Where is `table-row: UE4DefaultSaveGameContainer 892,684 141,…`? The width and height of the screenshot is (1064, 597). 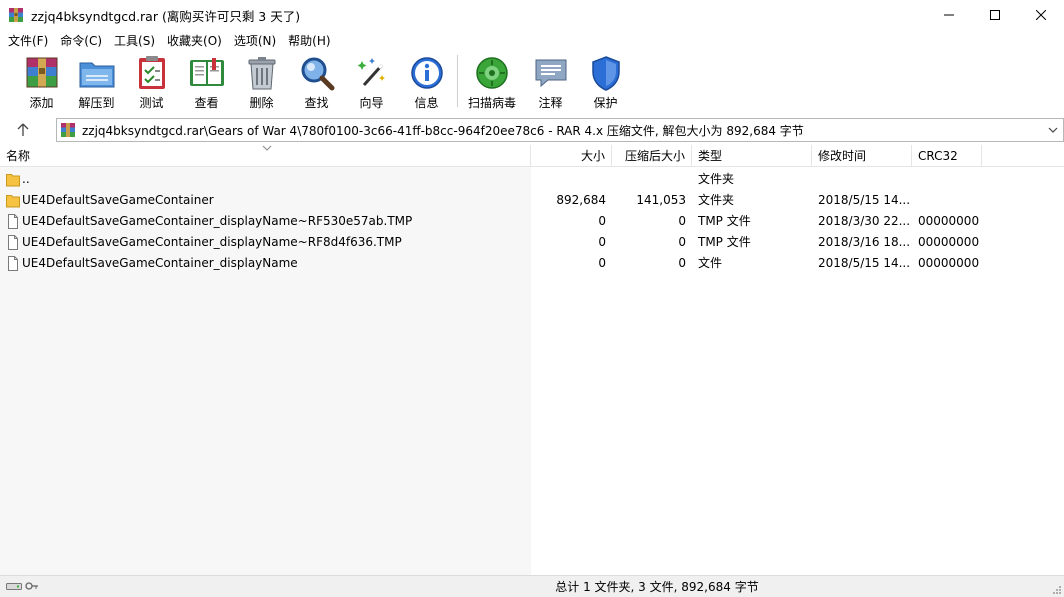 table-row: UE4DefaultSaveGameContainer 892,684 141,… is located at coordinates (532, 200).